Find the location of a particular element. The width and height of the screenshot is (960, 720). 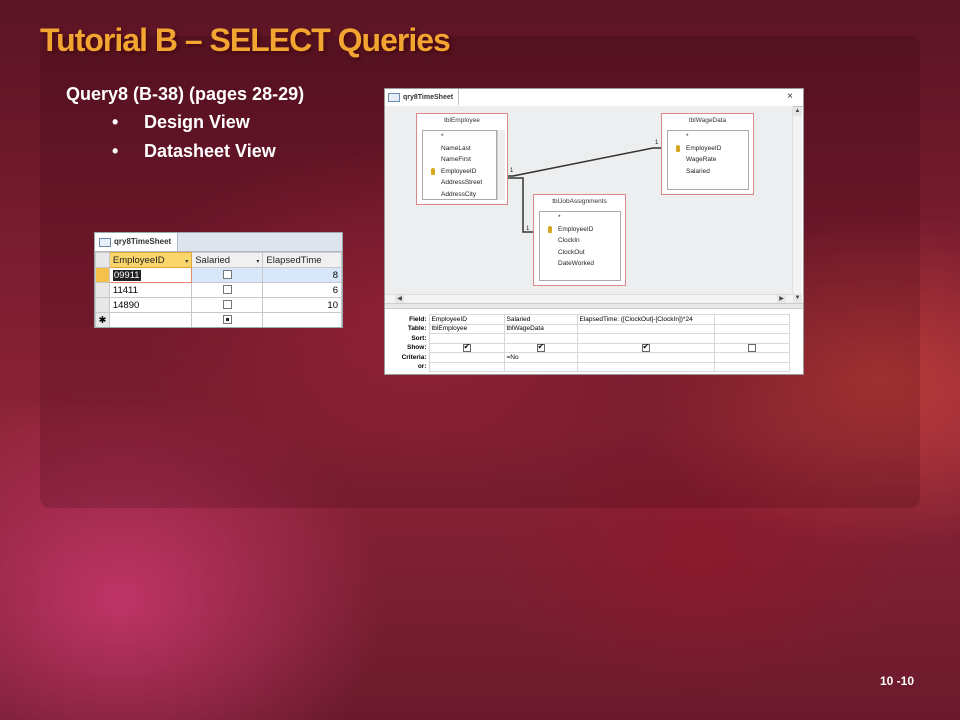

grid-table-cell: tblEmployee is located at coordinates (466, 328).